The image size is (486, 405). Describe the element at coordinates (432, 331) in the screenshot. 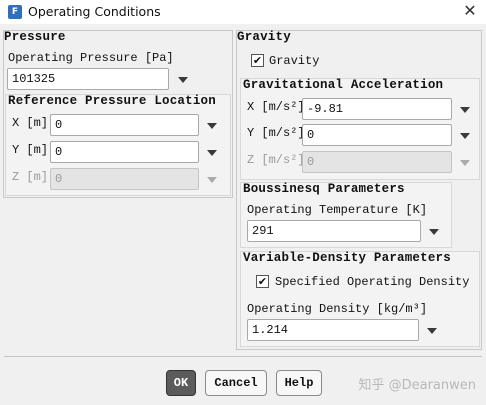

I see `operating-density-dropdown-icon` at that location.